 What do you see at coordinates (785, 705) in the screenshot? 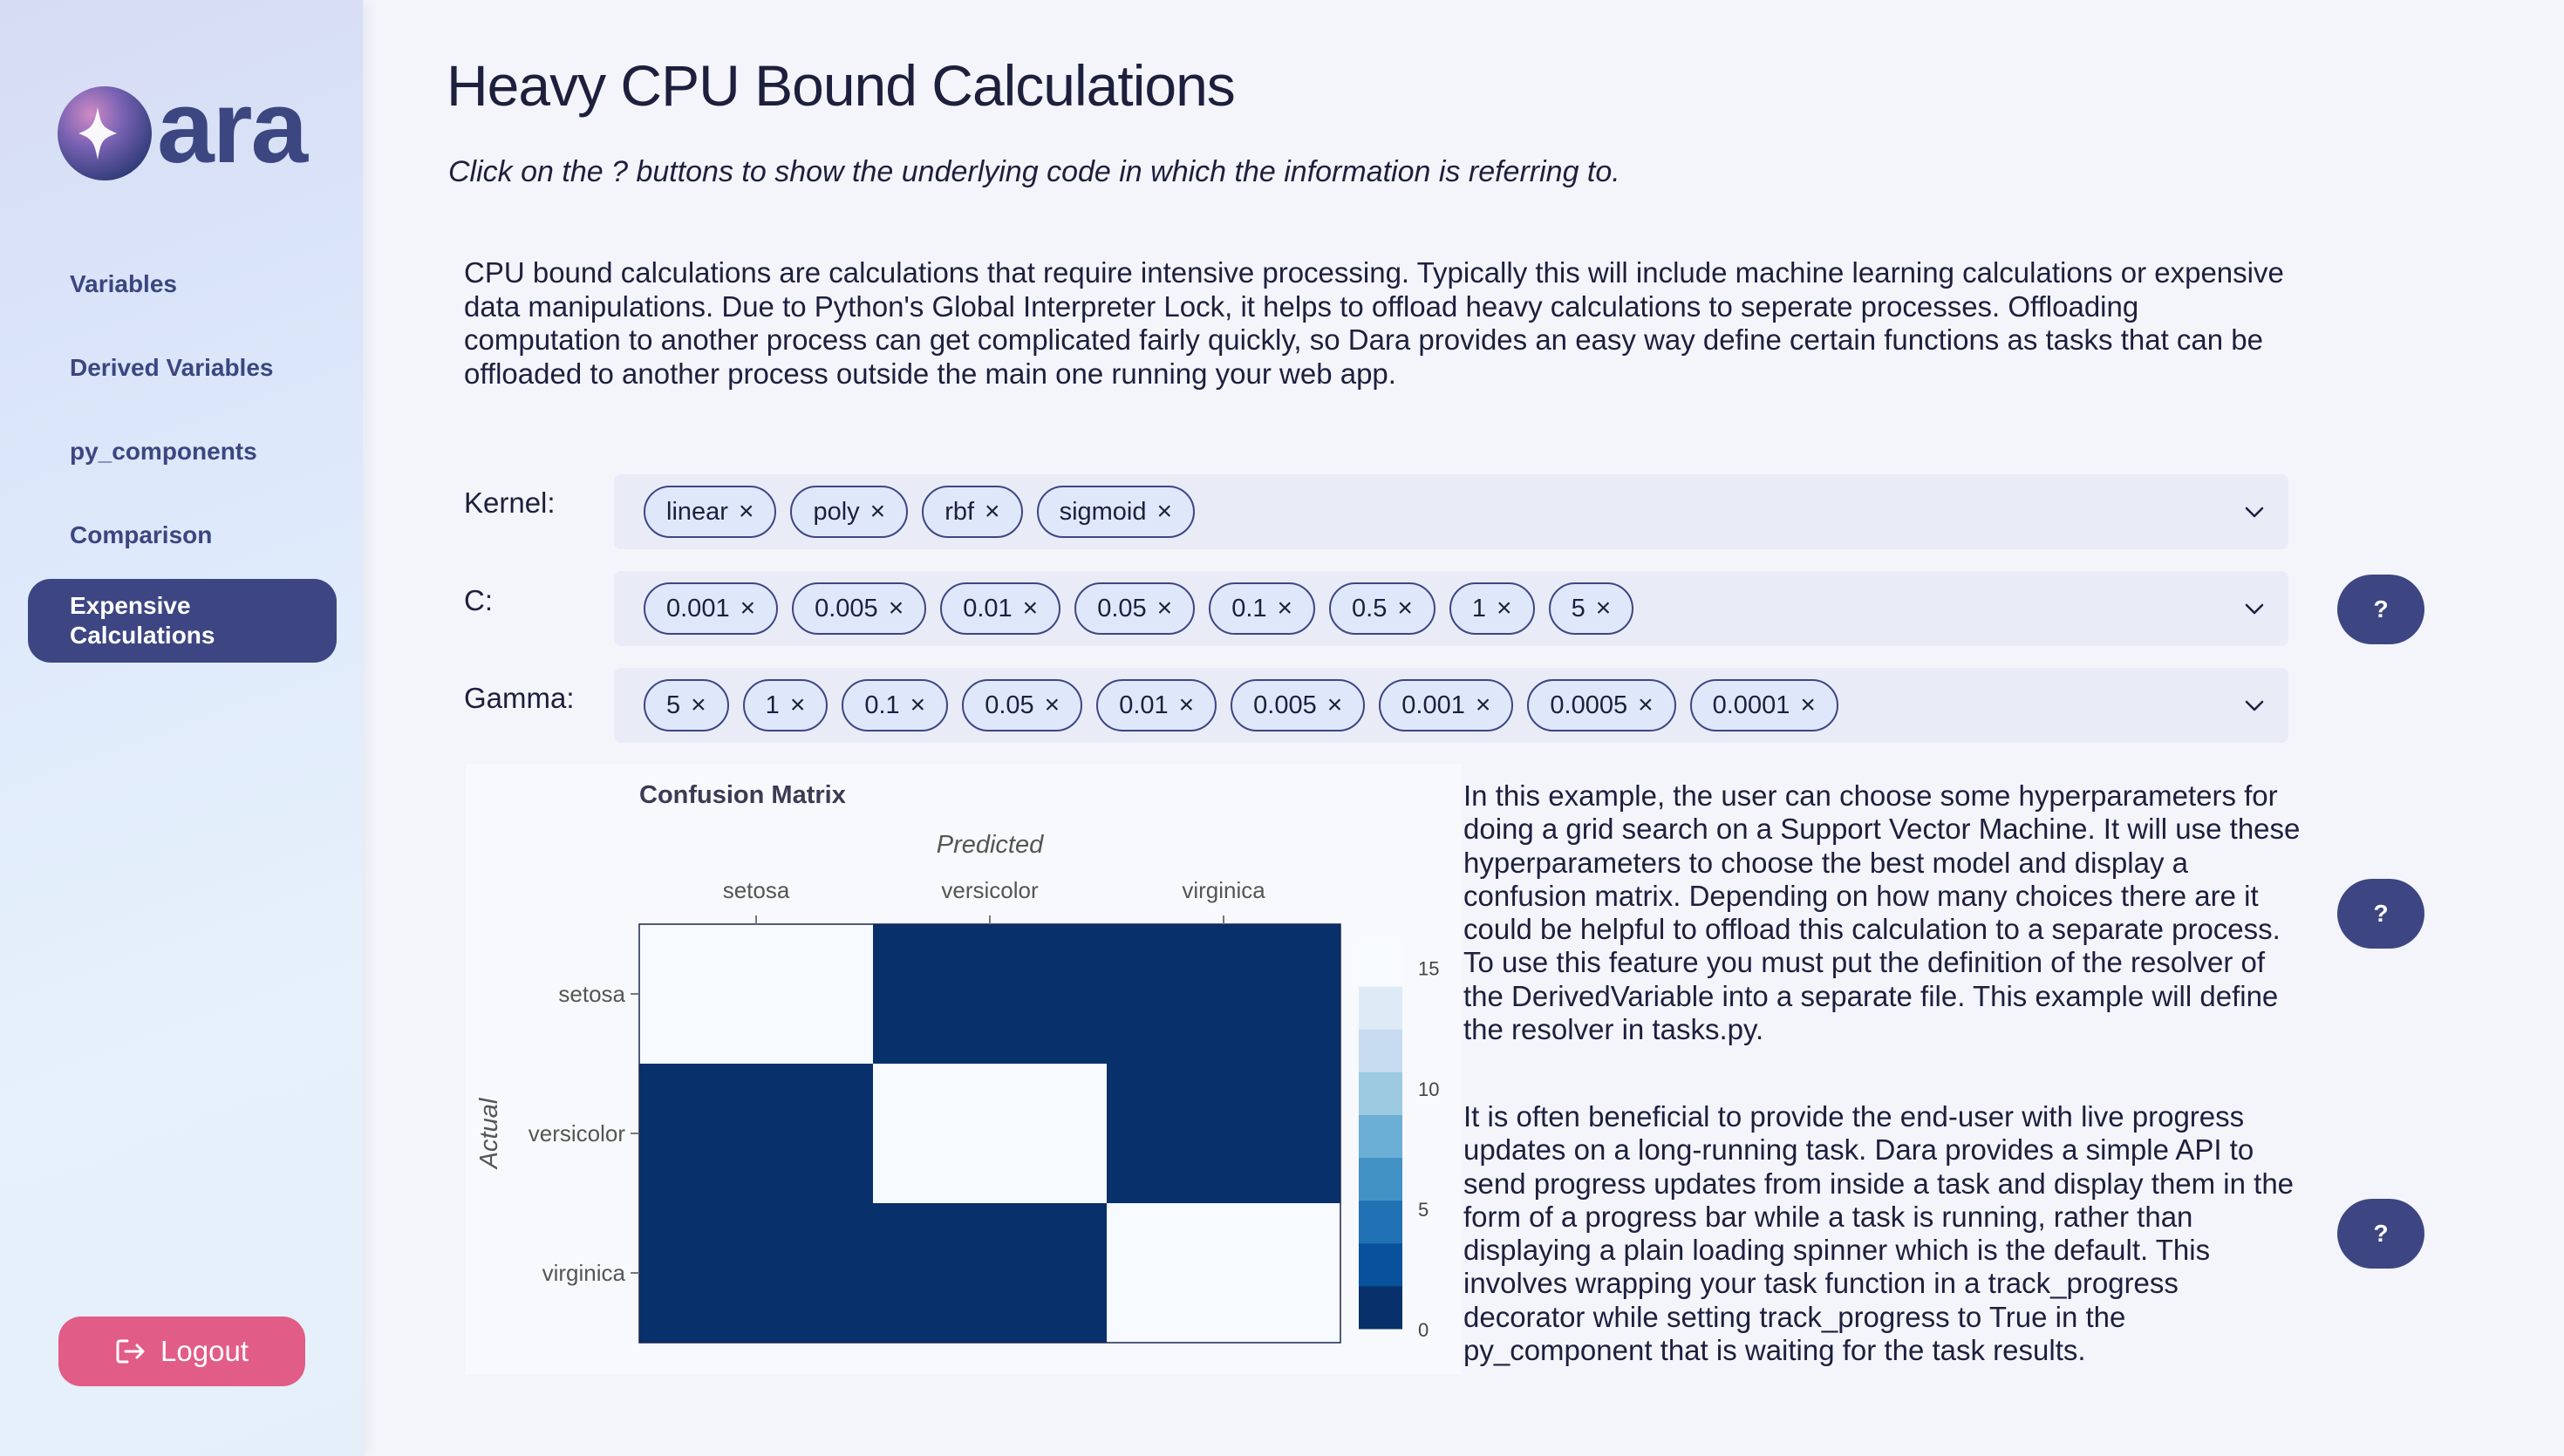
I see `gamma-chip: 1 ×` at bounding box center [785, 705].